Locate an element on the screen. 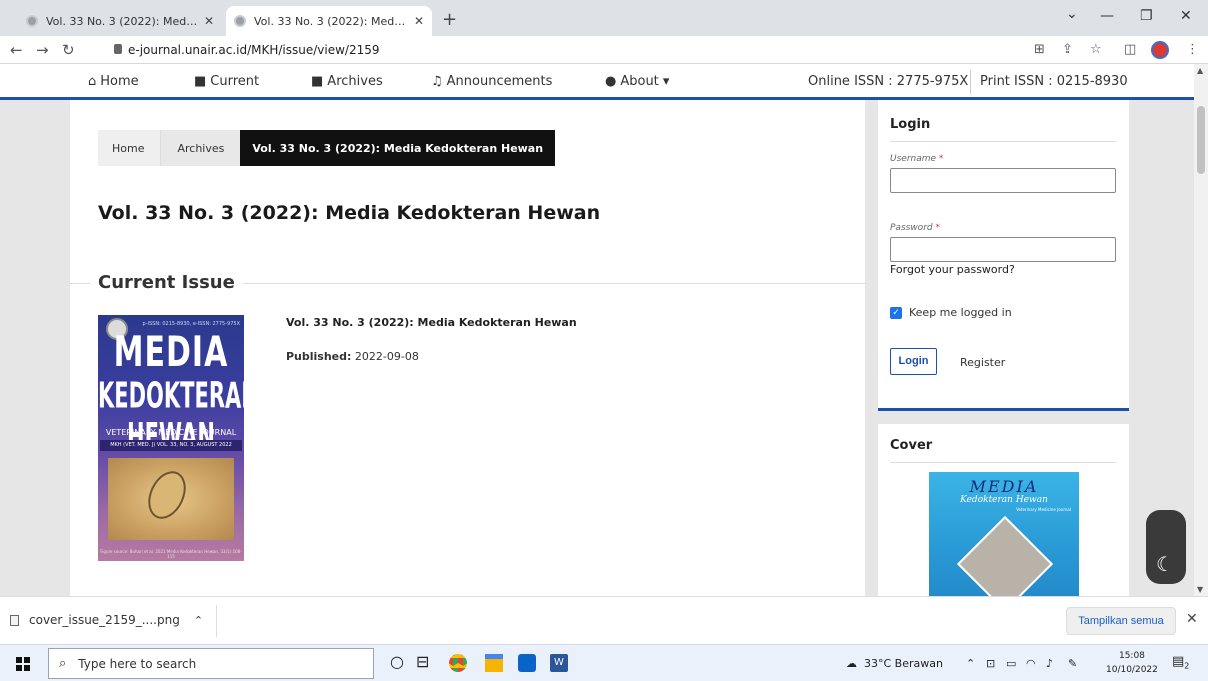 This screenshot has width=1208, height=681. cover-heading: Cover is located at coordinates (911, 445).